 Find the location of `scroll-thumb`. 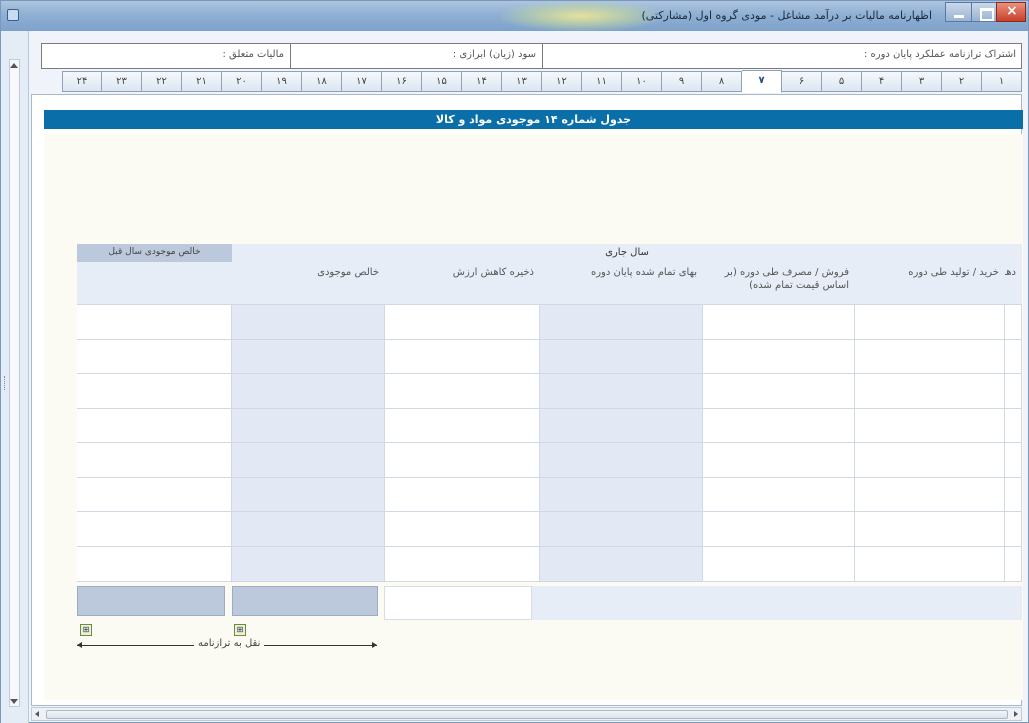

scroll-thumb is located at coordinates (527, 714).